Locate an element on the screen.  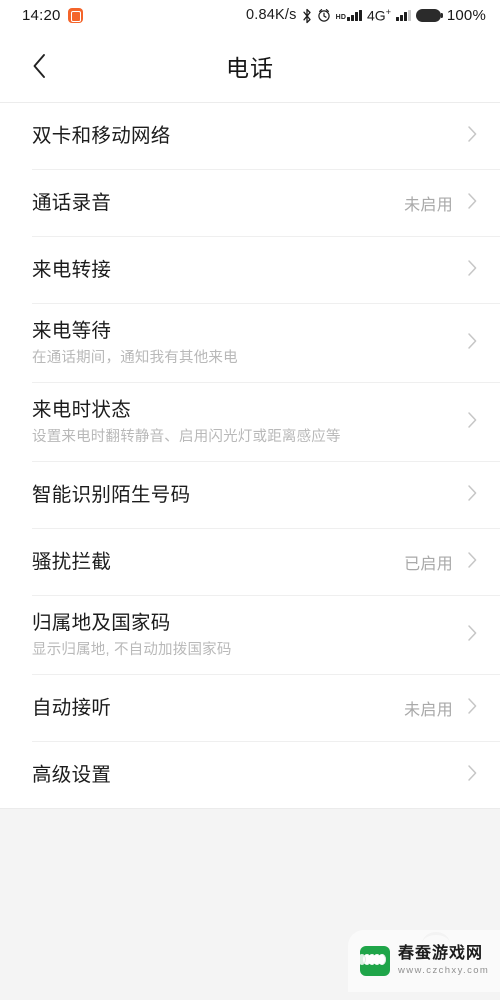
settings-row: 骚扰拦截 已启用 is located at coordinates (250, 562).